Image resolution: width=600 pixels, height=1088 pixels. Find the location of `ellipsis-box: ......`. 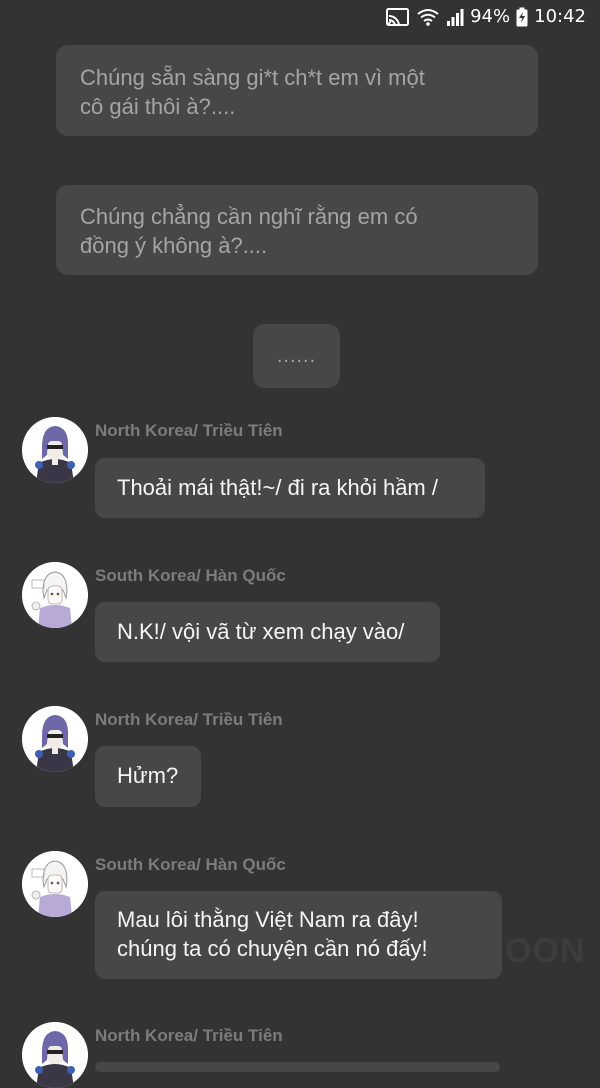

ellipsis-box: ...... is located at coordinates (296, 356).